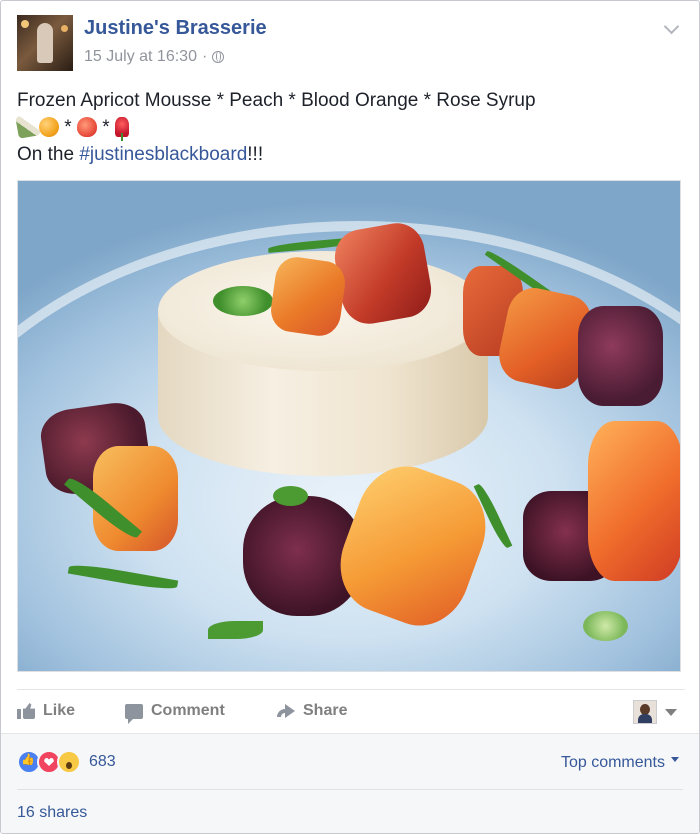 This screenshot has width=700, height=834. Describe the element at coordinates (86, 127) in the screenshot. I see `peach-icon` at that location.